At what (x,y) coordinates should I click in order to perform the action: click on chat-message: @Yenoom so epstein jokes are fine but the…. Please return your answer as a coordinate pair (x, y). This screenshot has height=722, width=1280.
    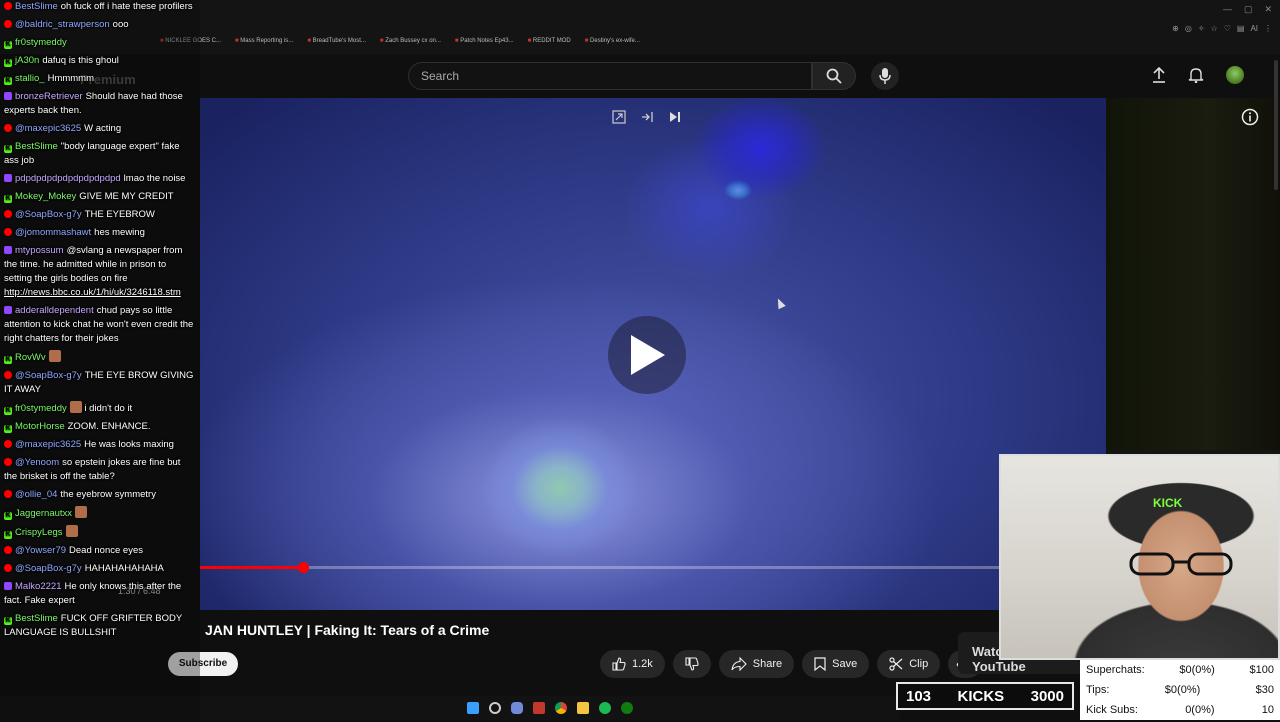
    Looking at the image, I should click on (100, 470).